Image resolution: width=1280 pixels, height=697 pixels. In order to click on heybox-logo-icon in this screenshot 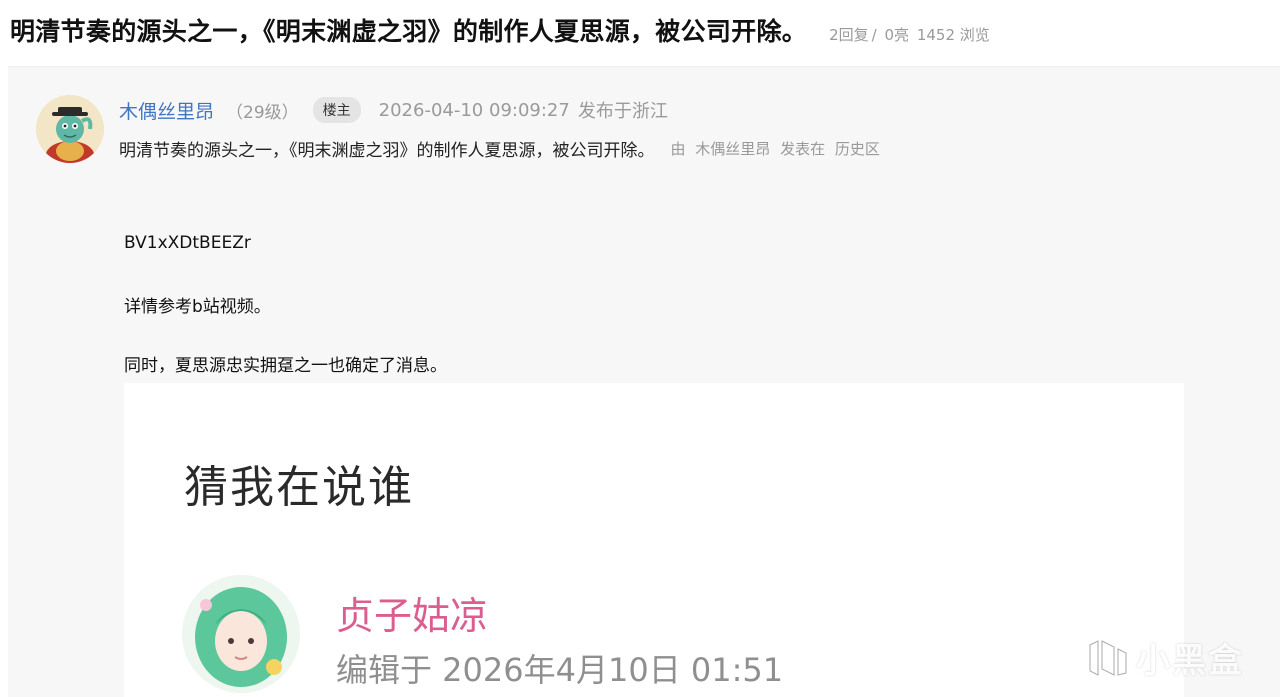, I will do `click(1108, 657)`.